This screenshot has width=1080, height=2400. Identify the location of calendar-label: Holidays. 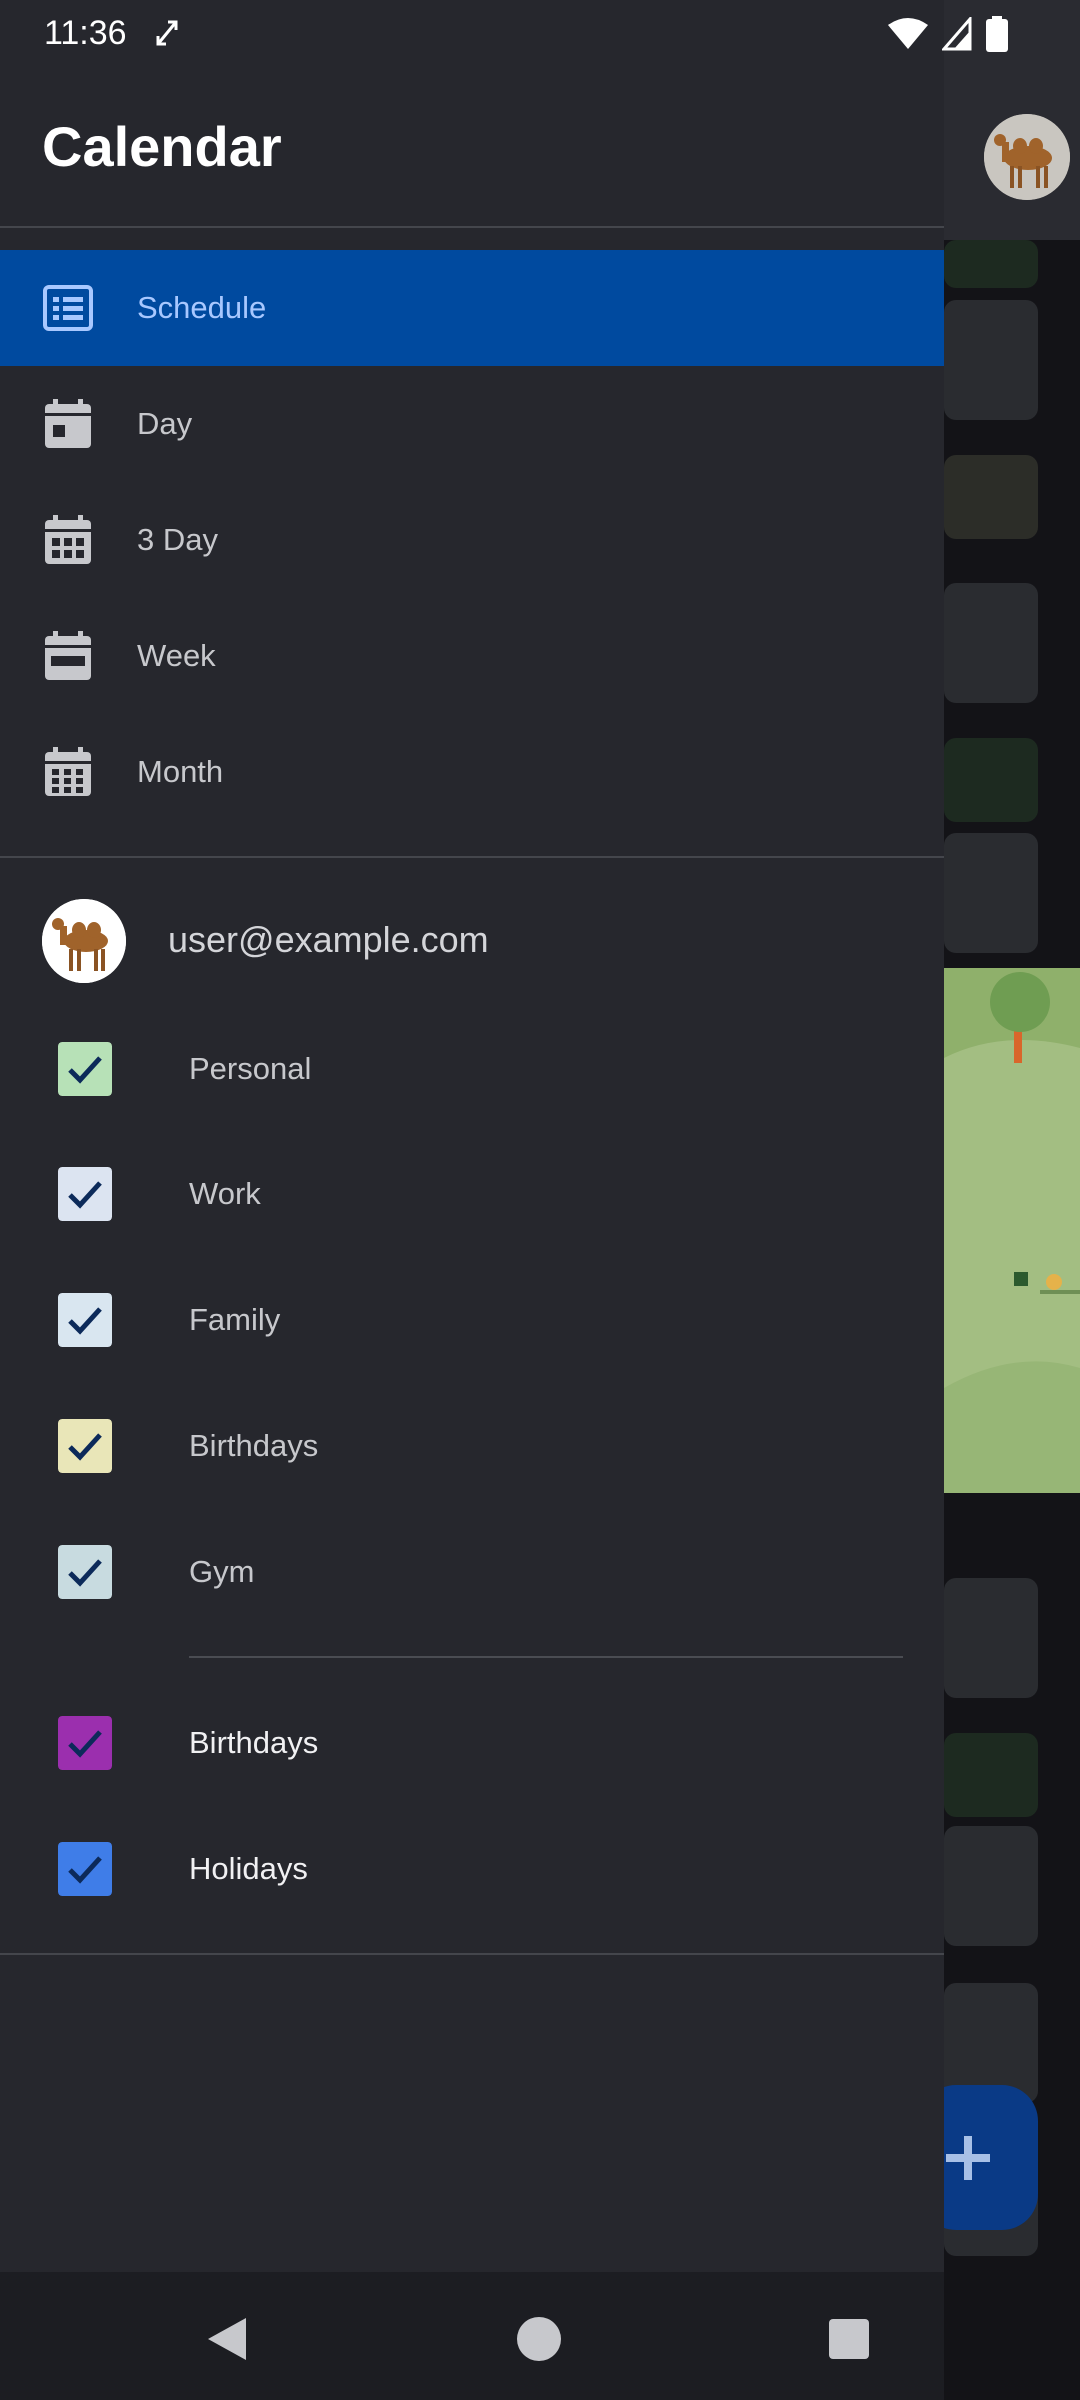
(248, 1868).